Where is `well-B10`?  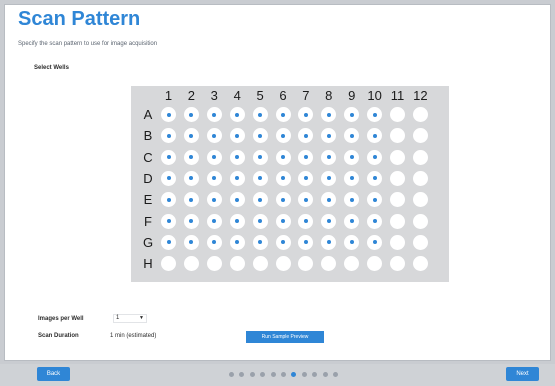
well-B10 is located at coordinates (375, 136).